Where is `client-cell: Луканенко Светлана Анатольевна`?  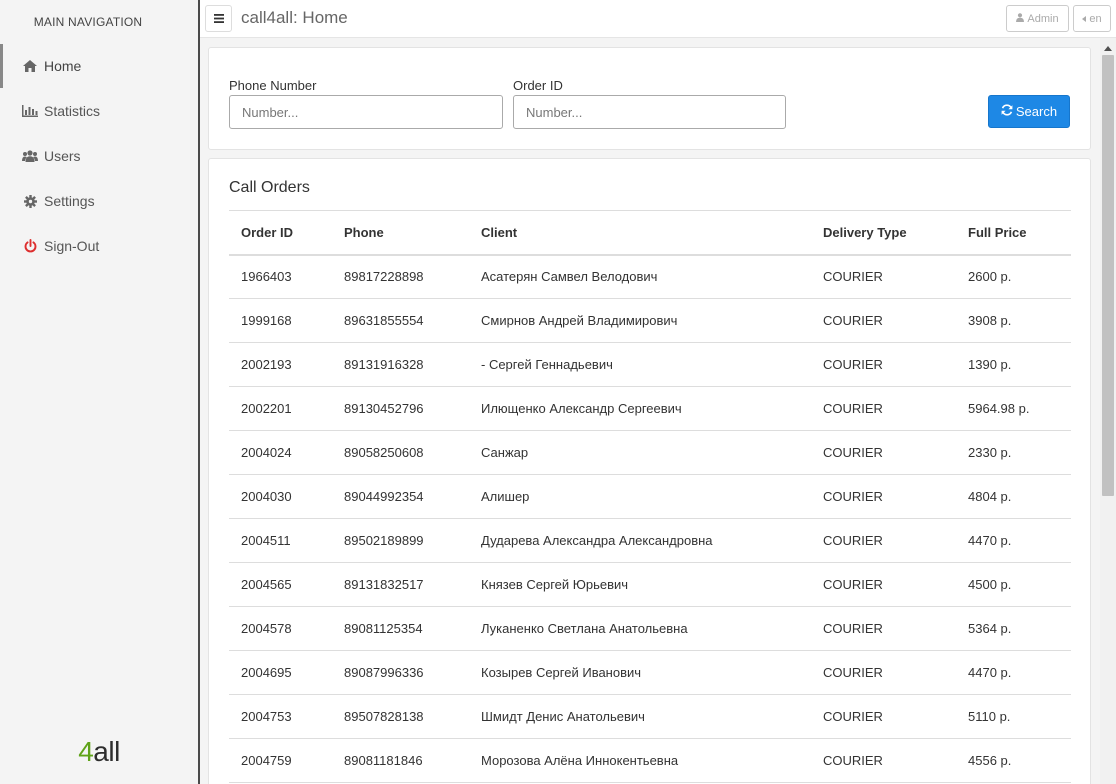
client-cell: Луканенко Светлана Анатольевна is located at coordinates (640, 628).